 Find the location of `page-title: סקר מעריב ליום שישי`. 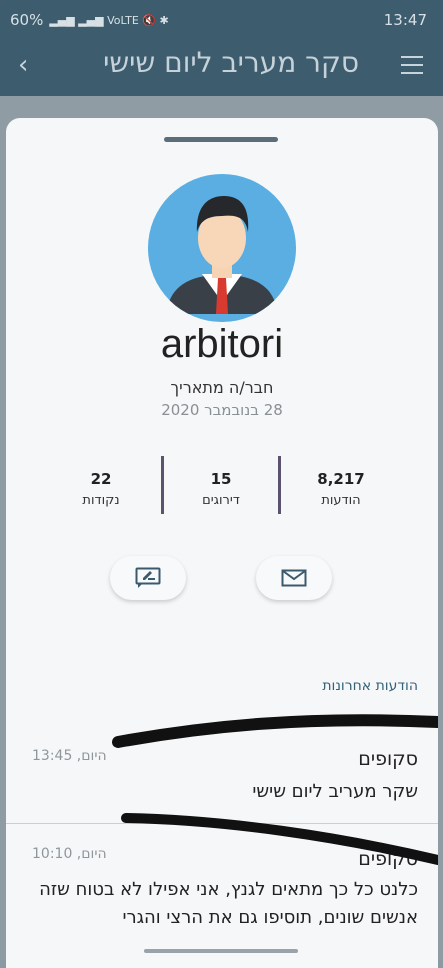

page-title: סקר מעריב ליום שישי is located at coordinates (231, 62).